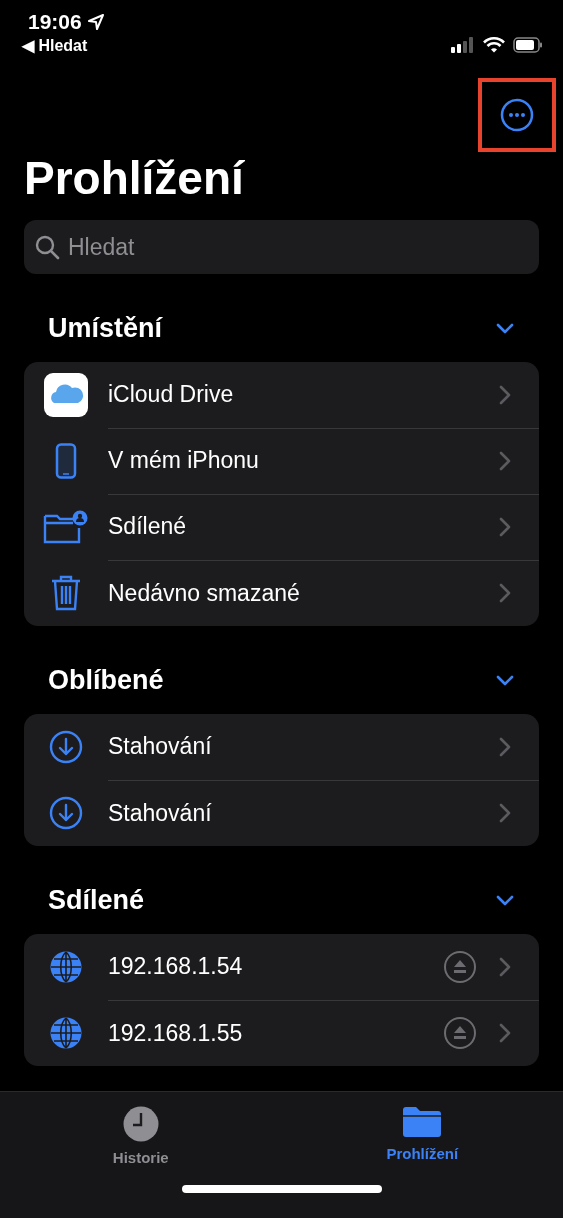 This screenshot has width=563, height=1218. I want to click on location-label: V mém iPhonu, so click(292, 460).